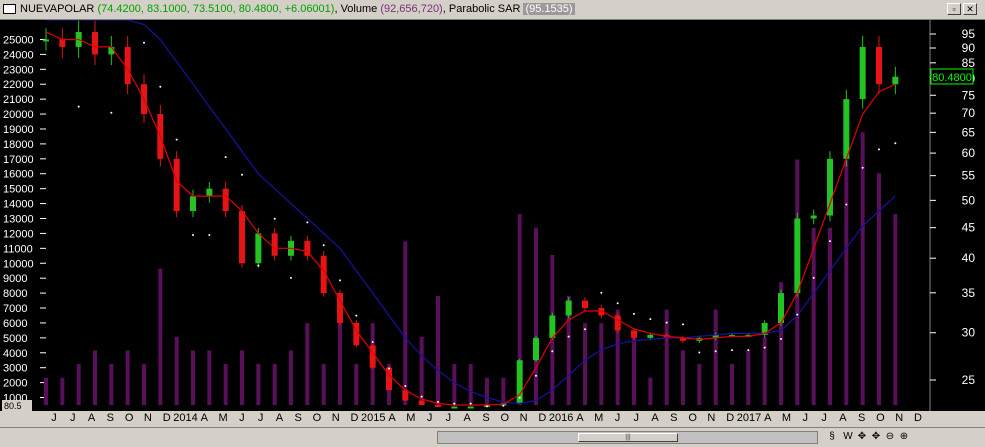 Image resolution: width=985 pixels, height=447 pixels. What do you see at coordinates (561, 418) in the screenshot?
I see `time-axis-label: 2016` at bounding box center [561, 418].